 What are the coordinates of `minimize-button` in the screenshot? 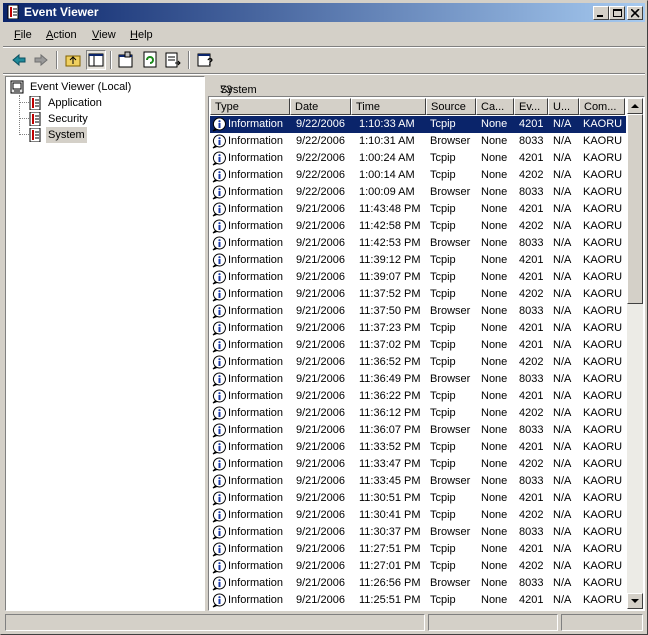 It's located at (601, 13).